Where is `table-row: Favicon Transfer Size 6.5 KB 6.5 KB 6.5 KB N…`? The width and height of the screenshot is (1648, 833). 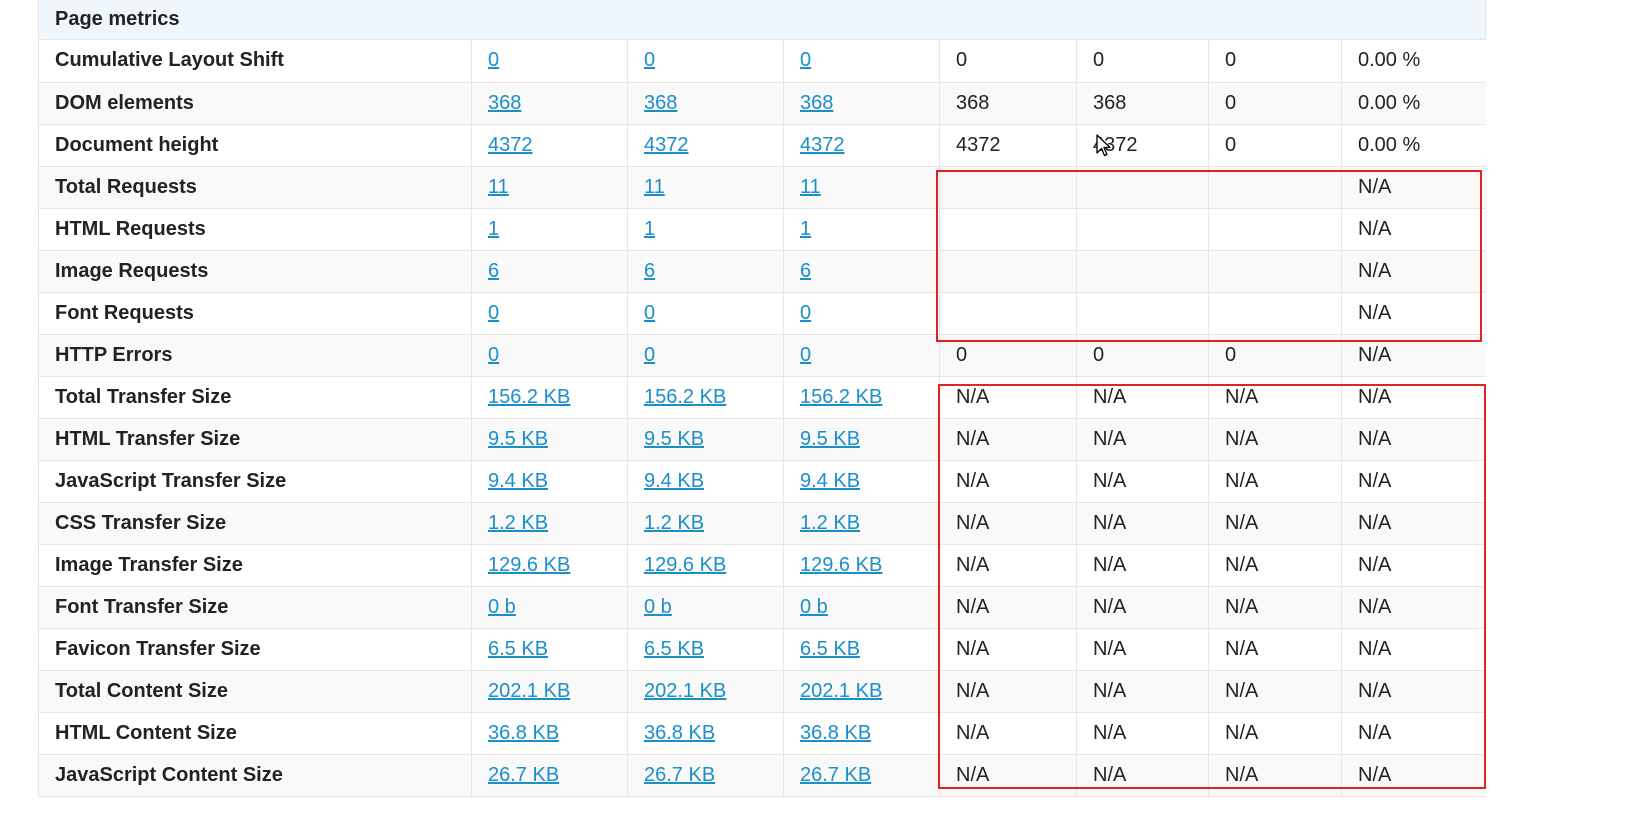
table-row: Favicon Transfer Size 6.5 KB 6.5 KB 6.5 KB N… is located at coordinates (762, 649).